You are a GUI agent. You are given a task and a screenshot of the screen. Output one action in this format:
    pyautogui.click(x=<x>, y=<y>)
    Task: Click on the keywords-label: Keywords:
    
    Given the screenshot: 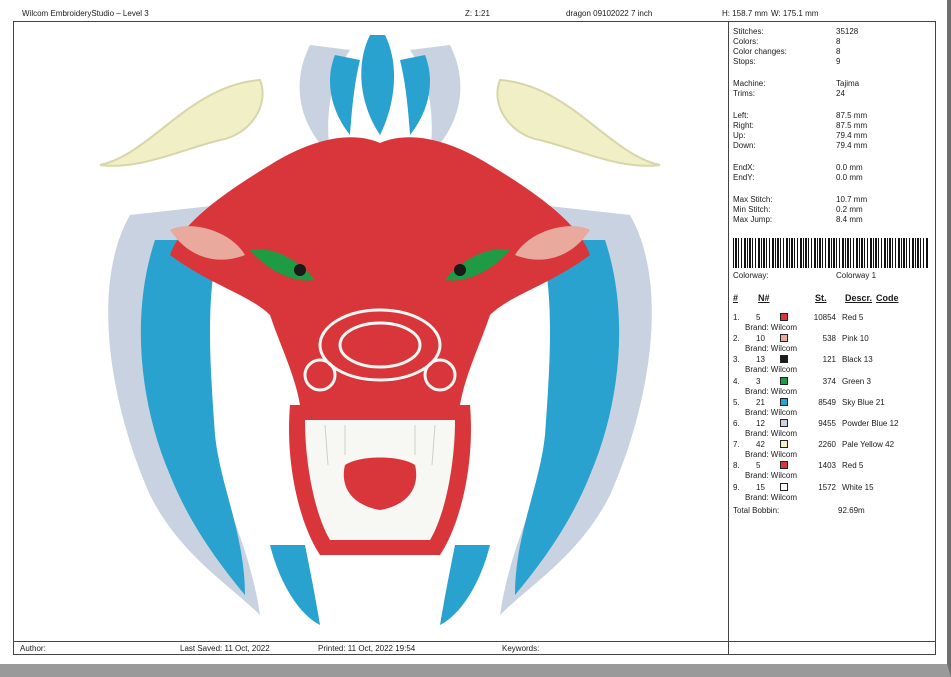 What is the action you would take?
    pyautogui.click(x=521, y=648)
    